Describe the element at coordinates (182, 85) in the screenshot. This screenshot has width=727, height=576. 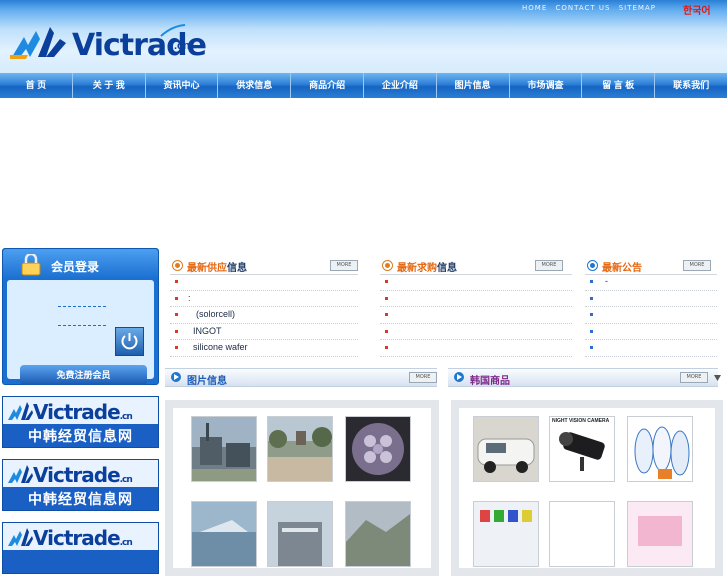
I see `nav-news: 资讯中心` at that location.